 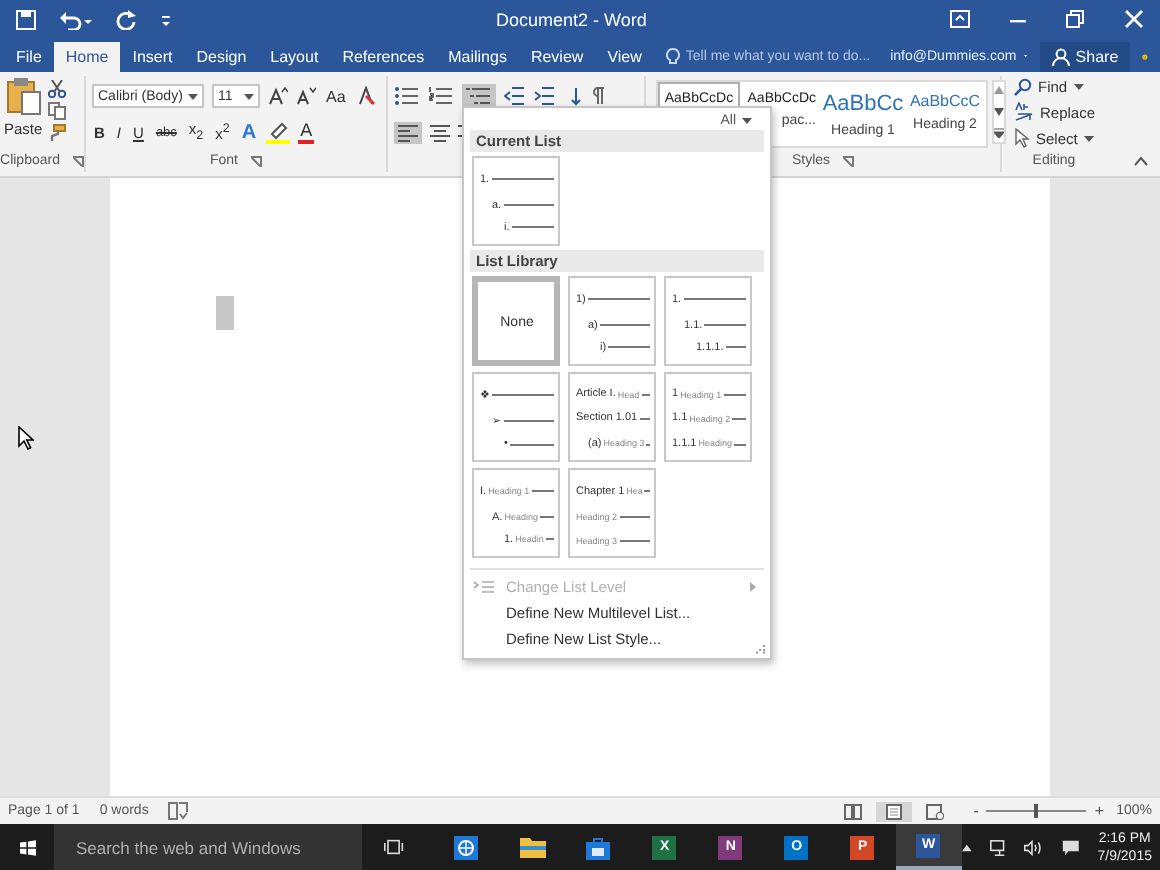 I want to click on scissors-icon, so click(x=57, y=89).